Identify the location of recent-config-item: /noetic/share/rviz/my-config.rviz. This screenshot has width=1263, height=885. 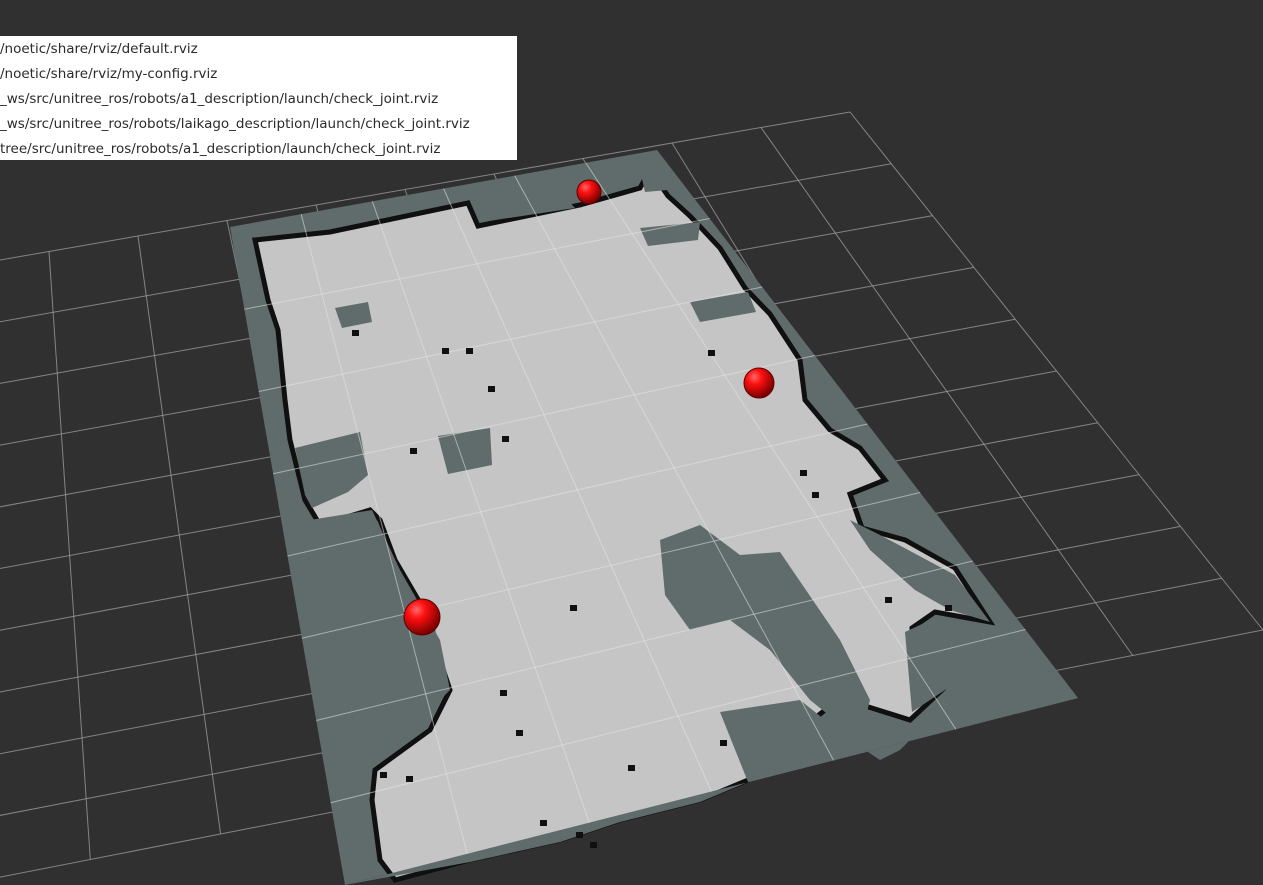
(258, 74).